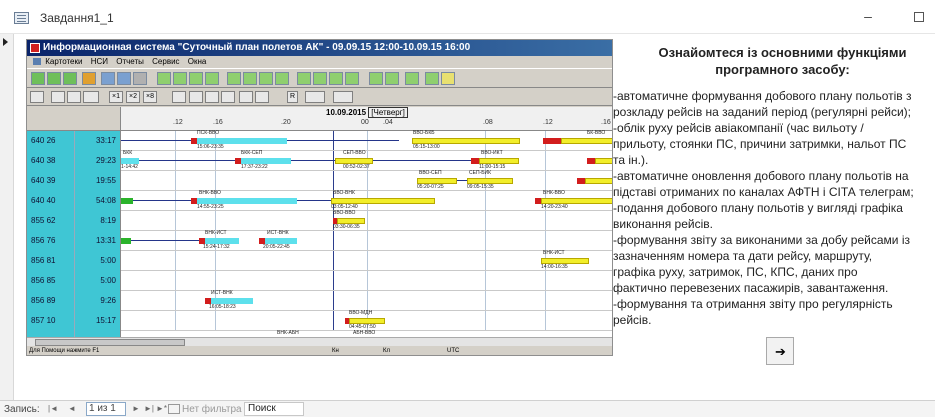 The width and height of the screenshot is (935, 417). I want to click on toolbar-plan7-icon, so click(266, 78).